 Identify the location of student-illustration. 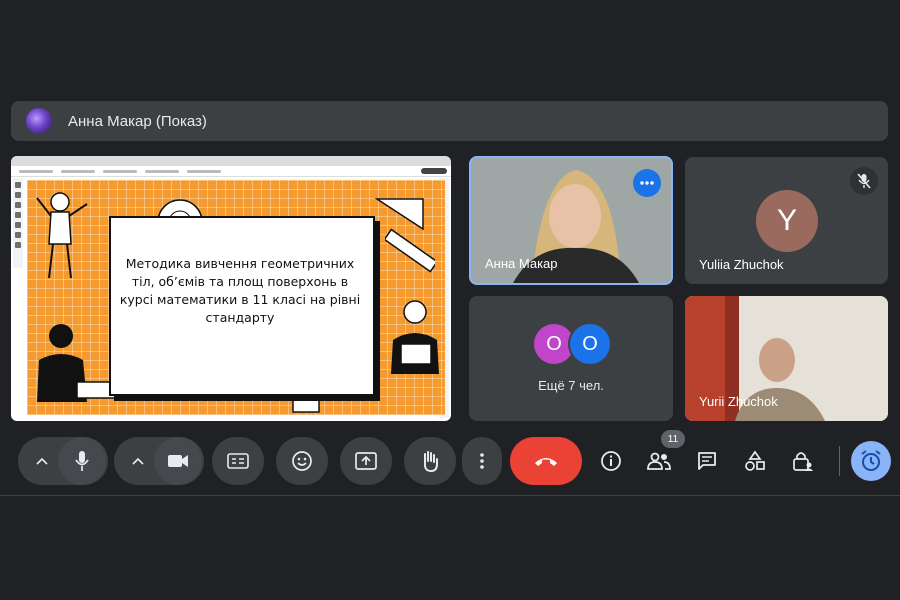
(62, 235).